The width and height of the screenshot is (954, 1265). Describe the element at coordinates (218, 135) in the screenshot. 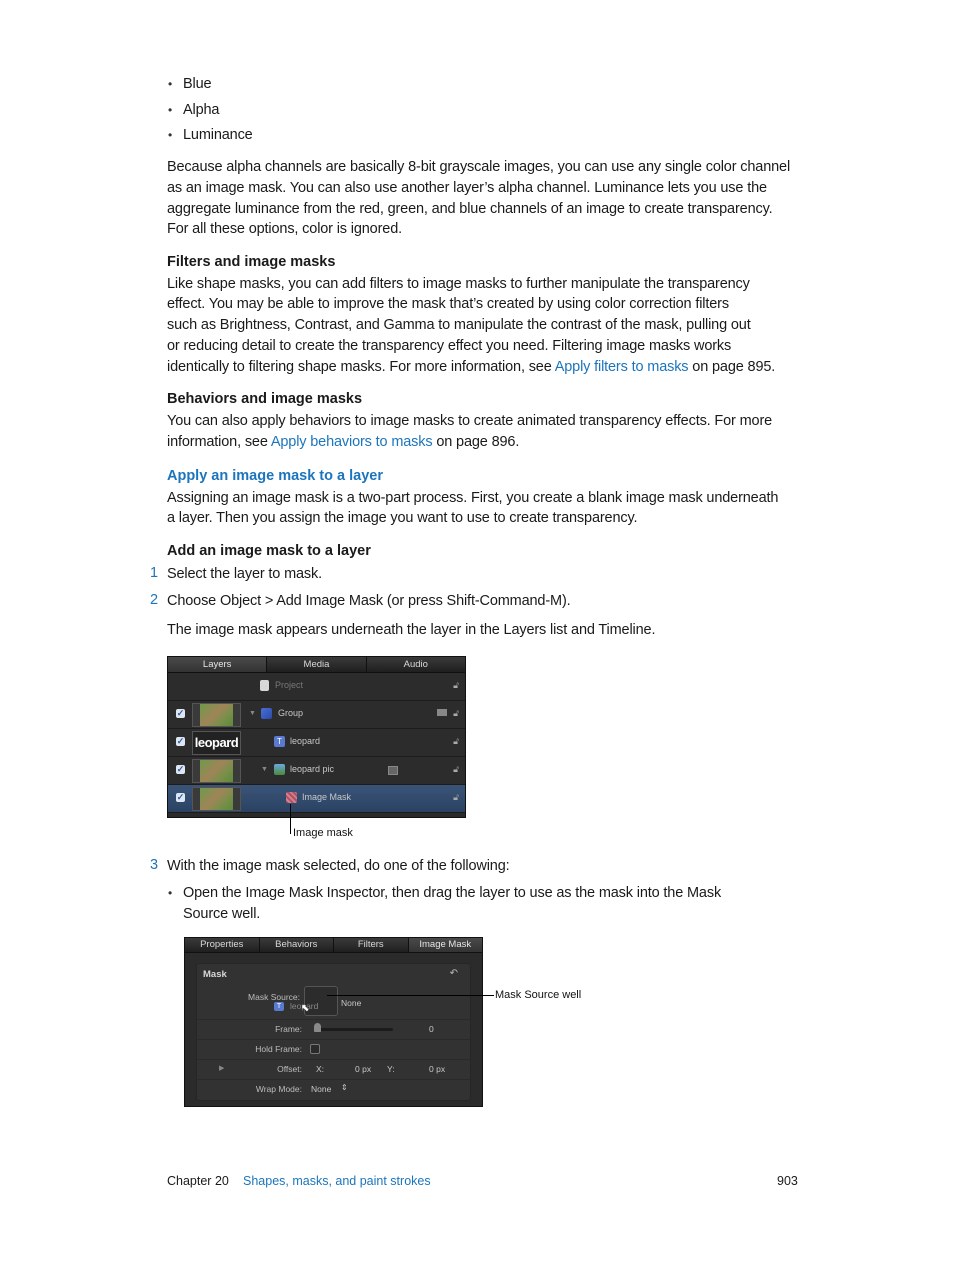

I see `bullet-item-luminance: Luminance` at that location.